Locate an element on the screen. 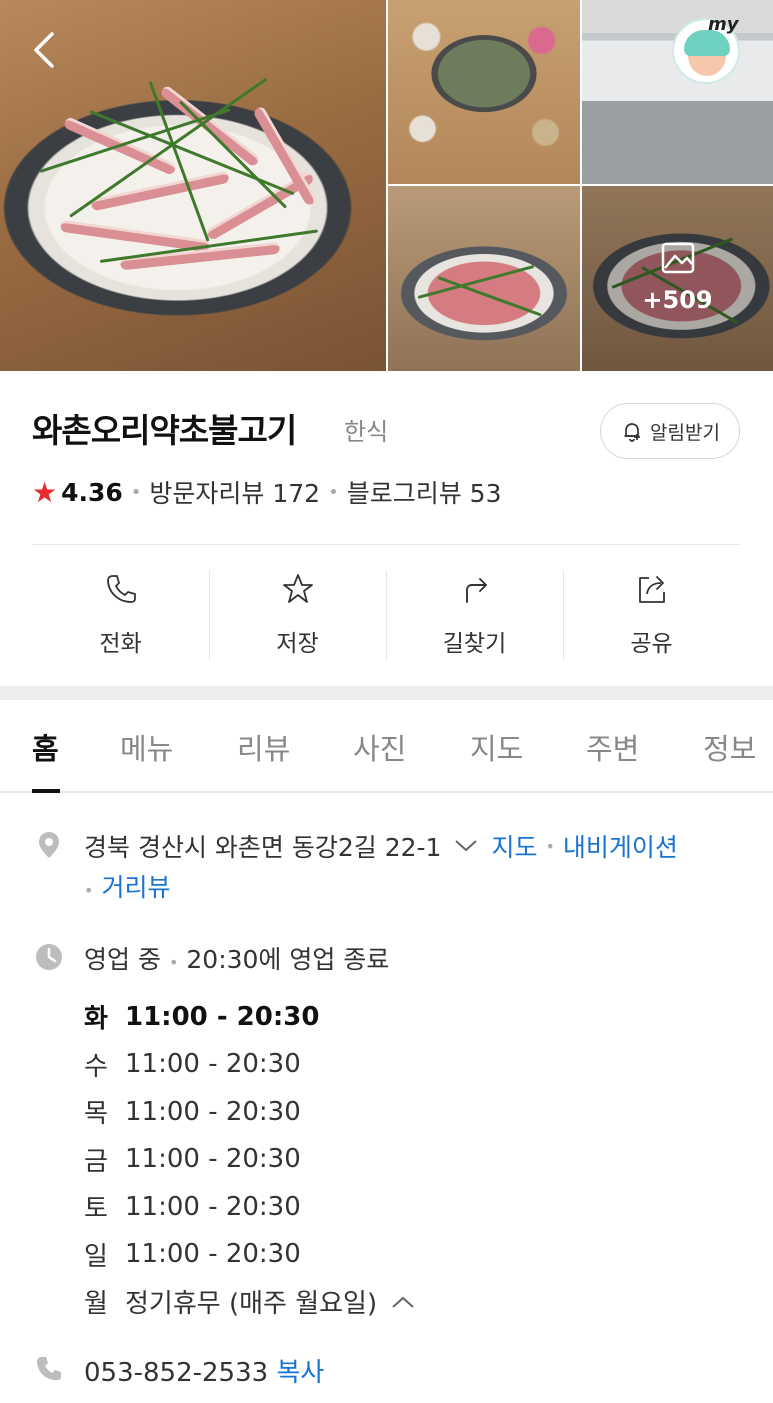 The height and width of the screenshot is (1403, 773). hours-row: 토 11:00 - 20:30 is located at coordinates (249, 1207).